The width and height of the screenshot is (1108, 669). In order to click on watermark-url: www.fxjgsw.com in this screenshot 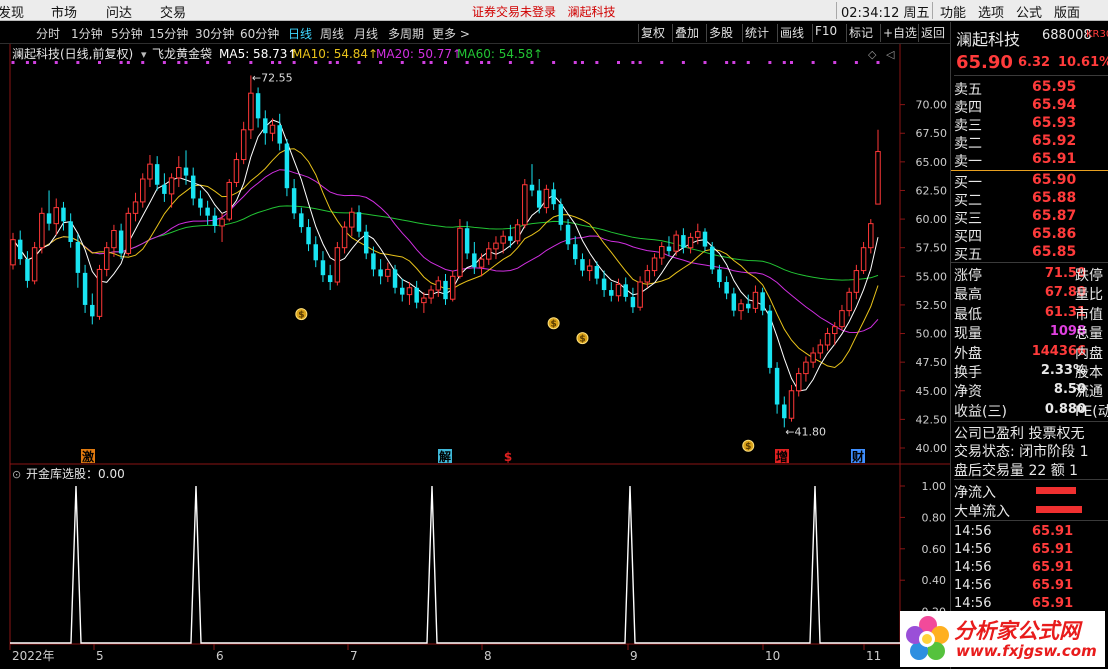, I will do `click(1026, 651)`.